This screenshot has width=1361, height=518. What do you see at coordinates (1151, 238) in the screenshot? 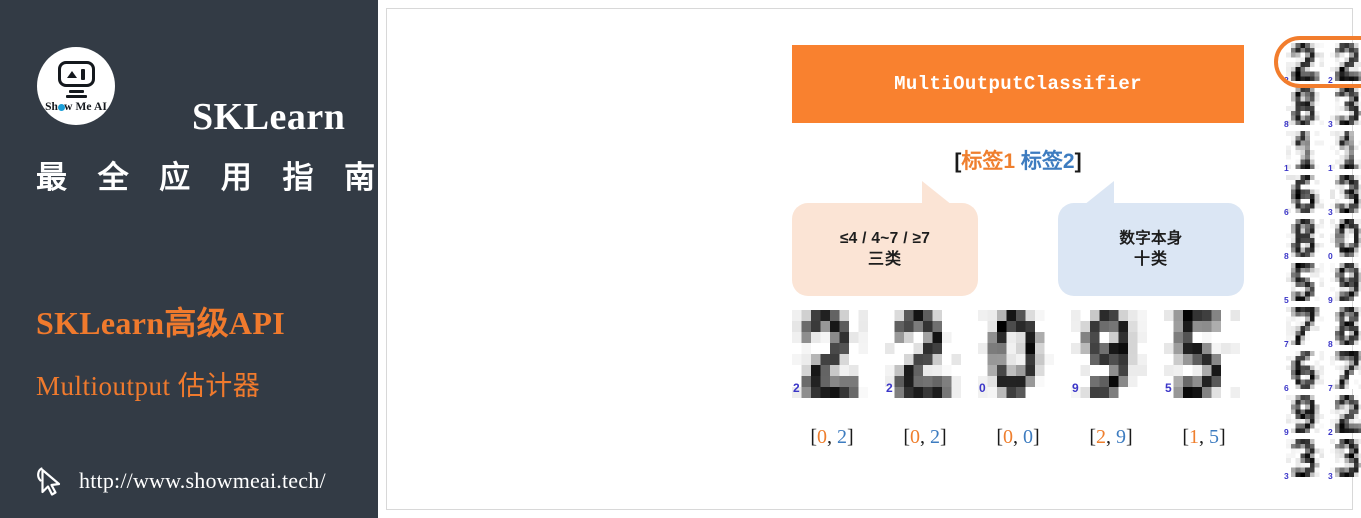
I see `bubble-label2: 数字本身 十类` at bounding box center [1151, 238].